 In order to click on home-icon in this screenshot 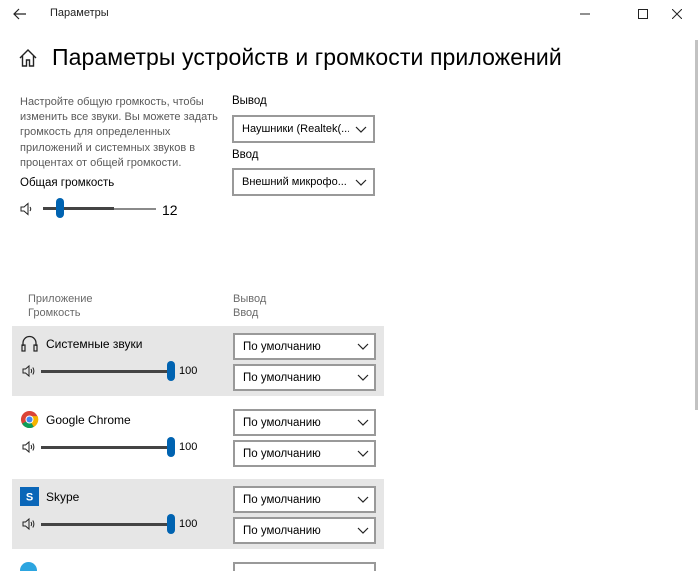, I will do `click(28, 58)`.